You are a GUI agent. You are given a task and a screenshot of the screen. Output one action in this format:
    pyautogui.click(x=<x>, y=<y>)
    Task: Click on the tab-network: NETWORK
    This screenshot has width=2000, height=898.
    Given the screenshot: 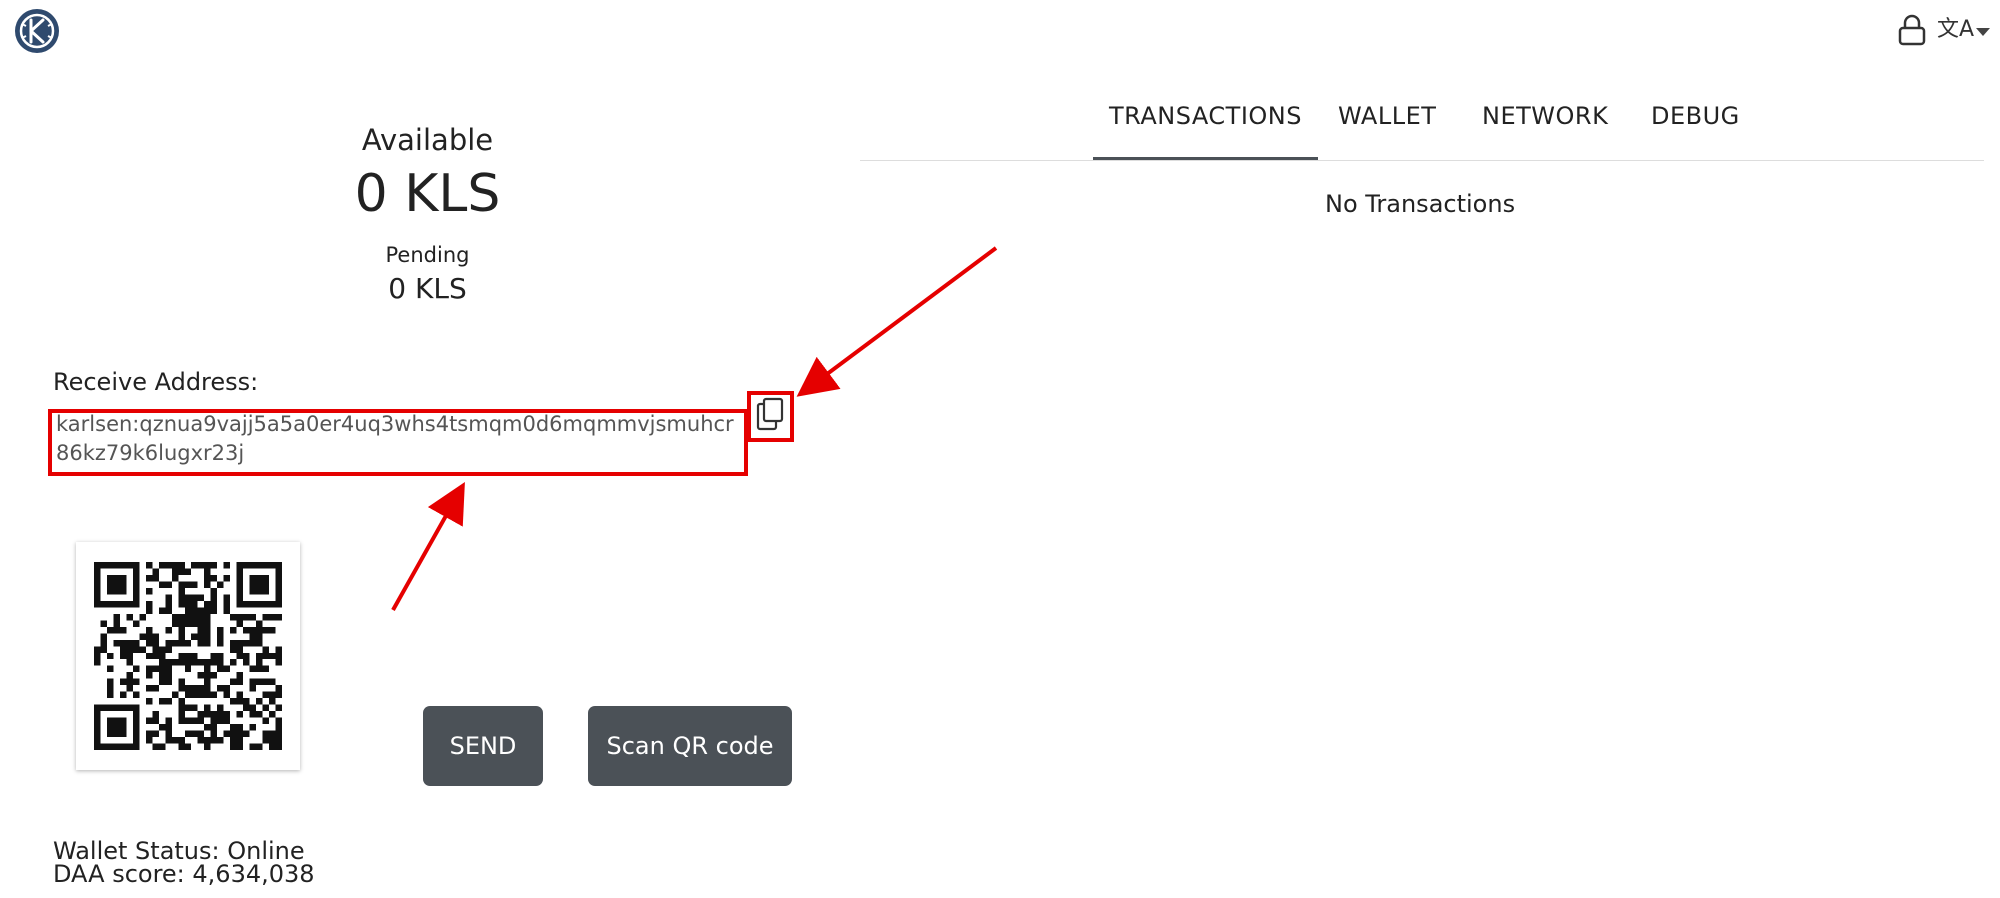 What is the action you would take?
    pyautogui.click(x=1545, y=116)
    